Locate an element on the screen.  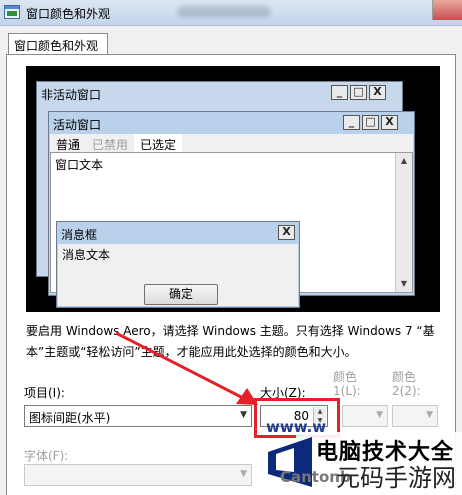
blurred-title-region is located at coordinates (224, 12).